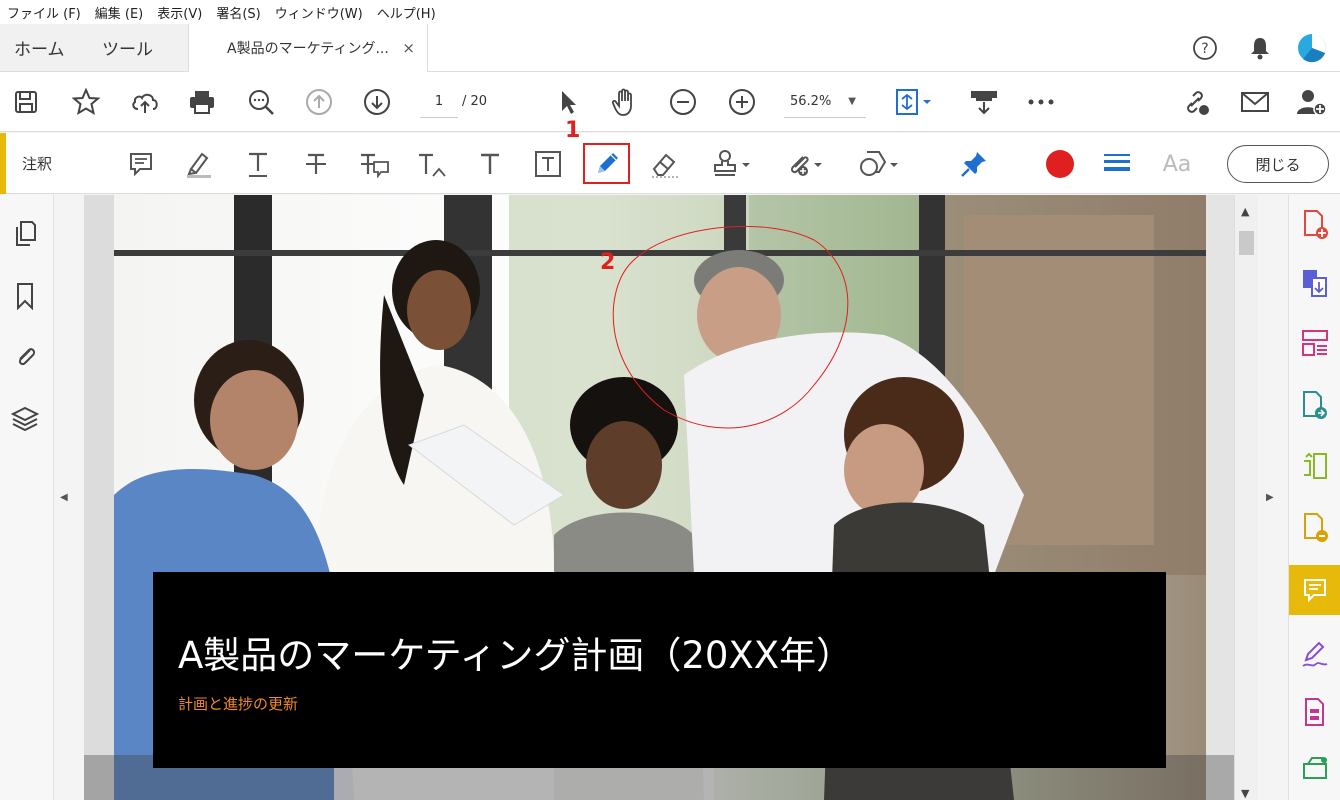 Image resolution: width=1340 pixels, height=800 pixels. What do you see at coordinates (1278, 164) in the screenshot?
I see `close-annotation-button: 閉じる` at bounding box center [1278, 164].